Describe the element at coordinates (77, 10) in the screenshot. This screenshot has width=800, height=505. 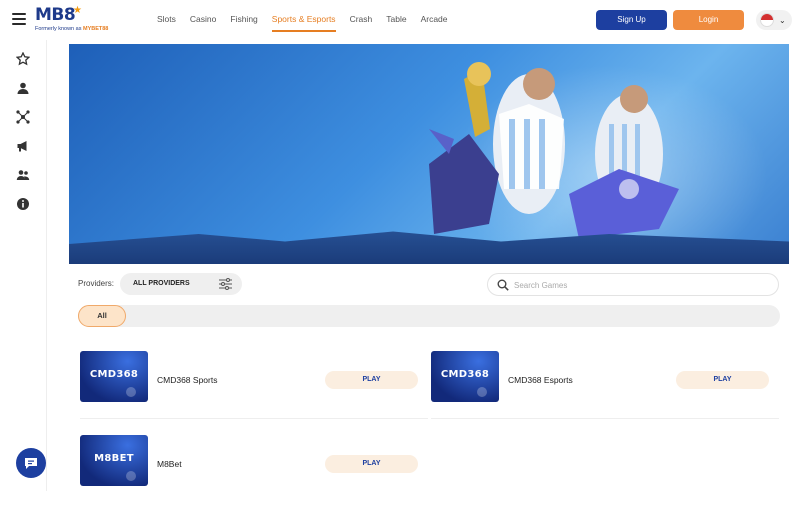
I see `logo-star-icon: ★` at that location.